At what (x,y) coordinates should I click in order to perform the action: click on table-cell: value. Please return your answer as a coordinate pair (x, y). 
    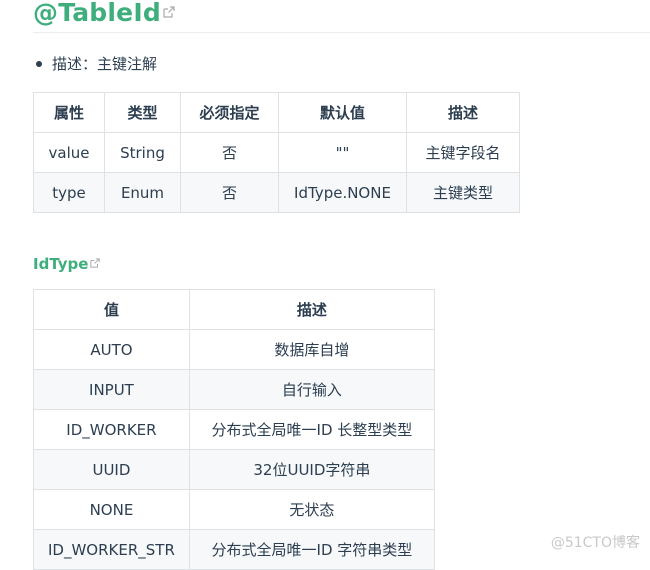
    Looking at the image, I should click on (69, 152).